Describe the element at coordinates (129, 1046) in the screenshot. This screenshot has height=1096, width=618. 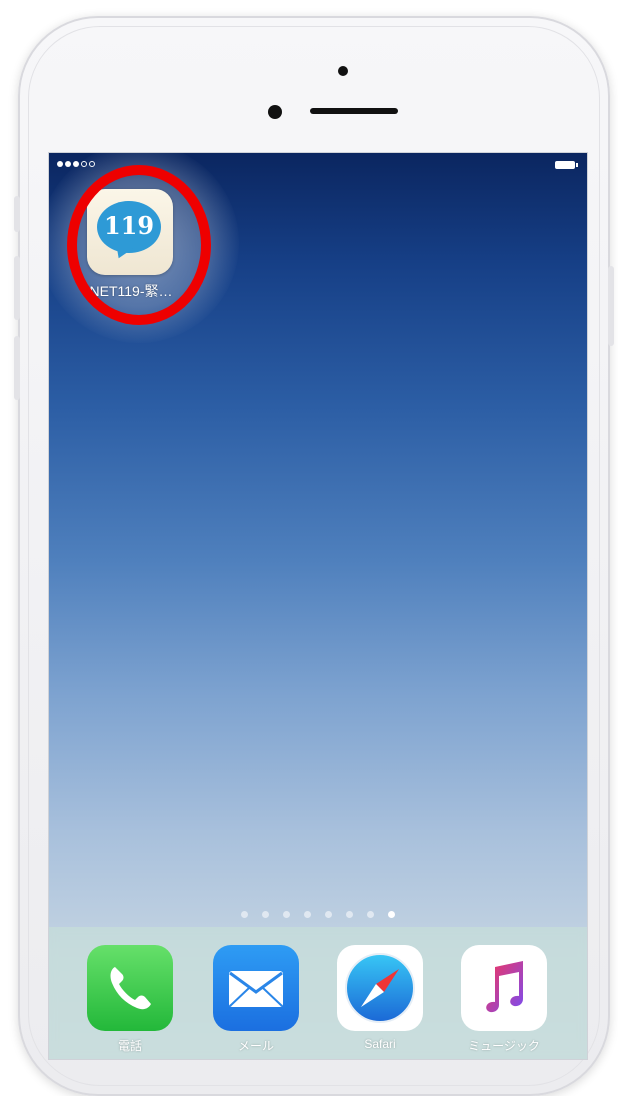
I see `dock-label-phone: 電話` at that location.